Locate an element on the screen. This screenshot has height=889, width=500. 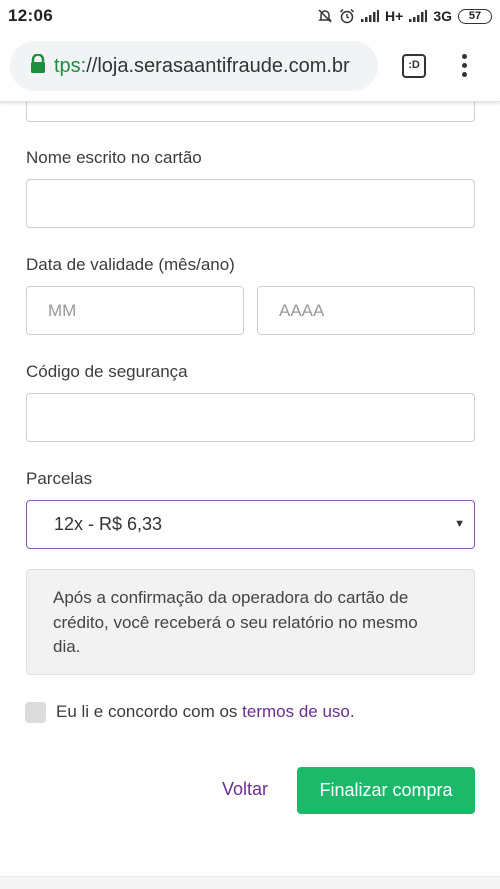
expiry-year-input: AAAA is located at coordinates (366, 310).